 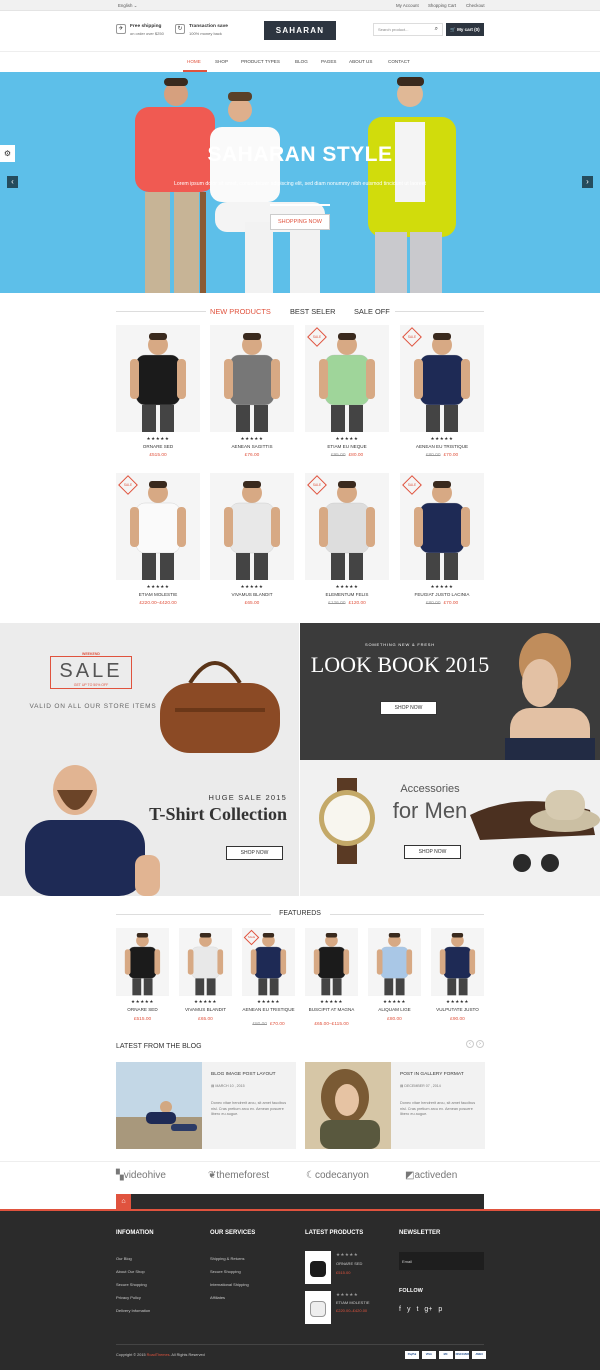 What do you see at coordinates (300, 1210) in the screenshot?
I see `footer-accent-line` at bounding box center [300, 1210].